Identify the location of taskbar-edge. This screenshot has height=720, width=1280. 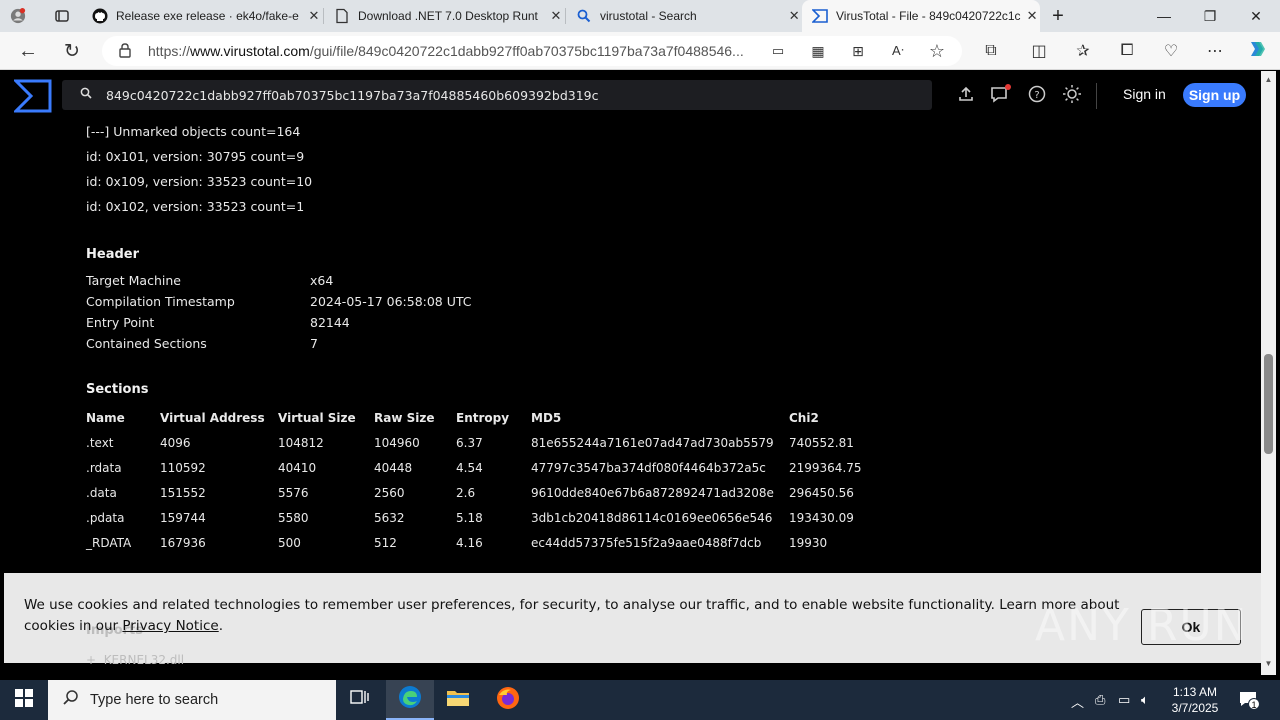
(410, 700).